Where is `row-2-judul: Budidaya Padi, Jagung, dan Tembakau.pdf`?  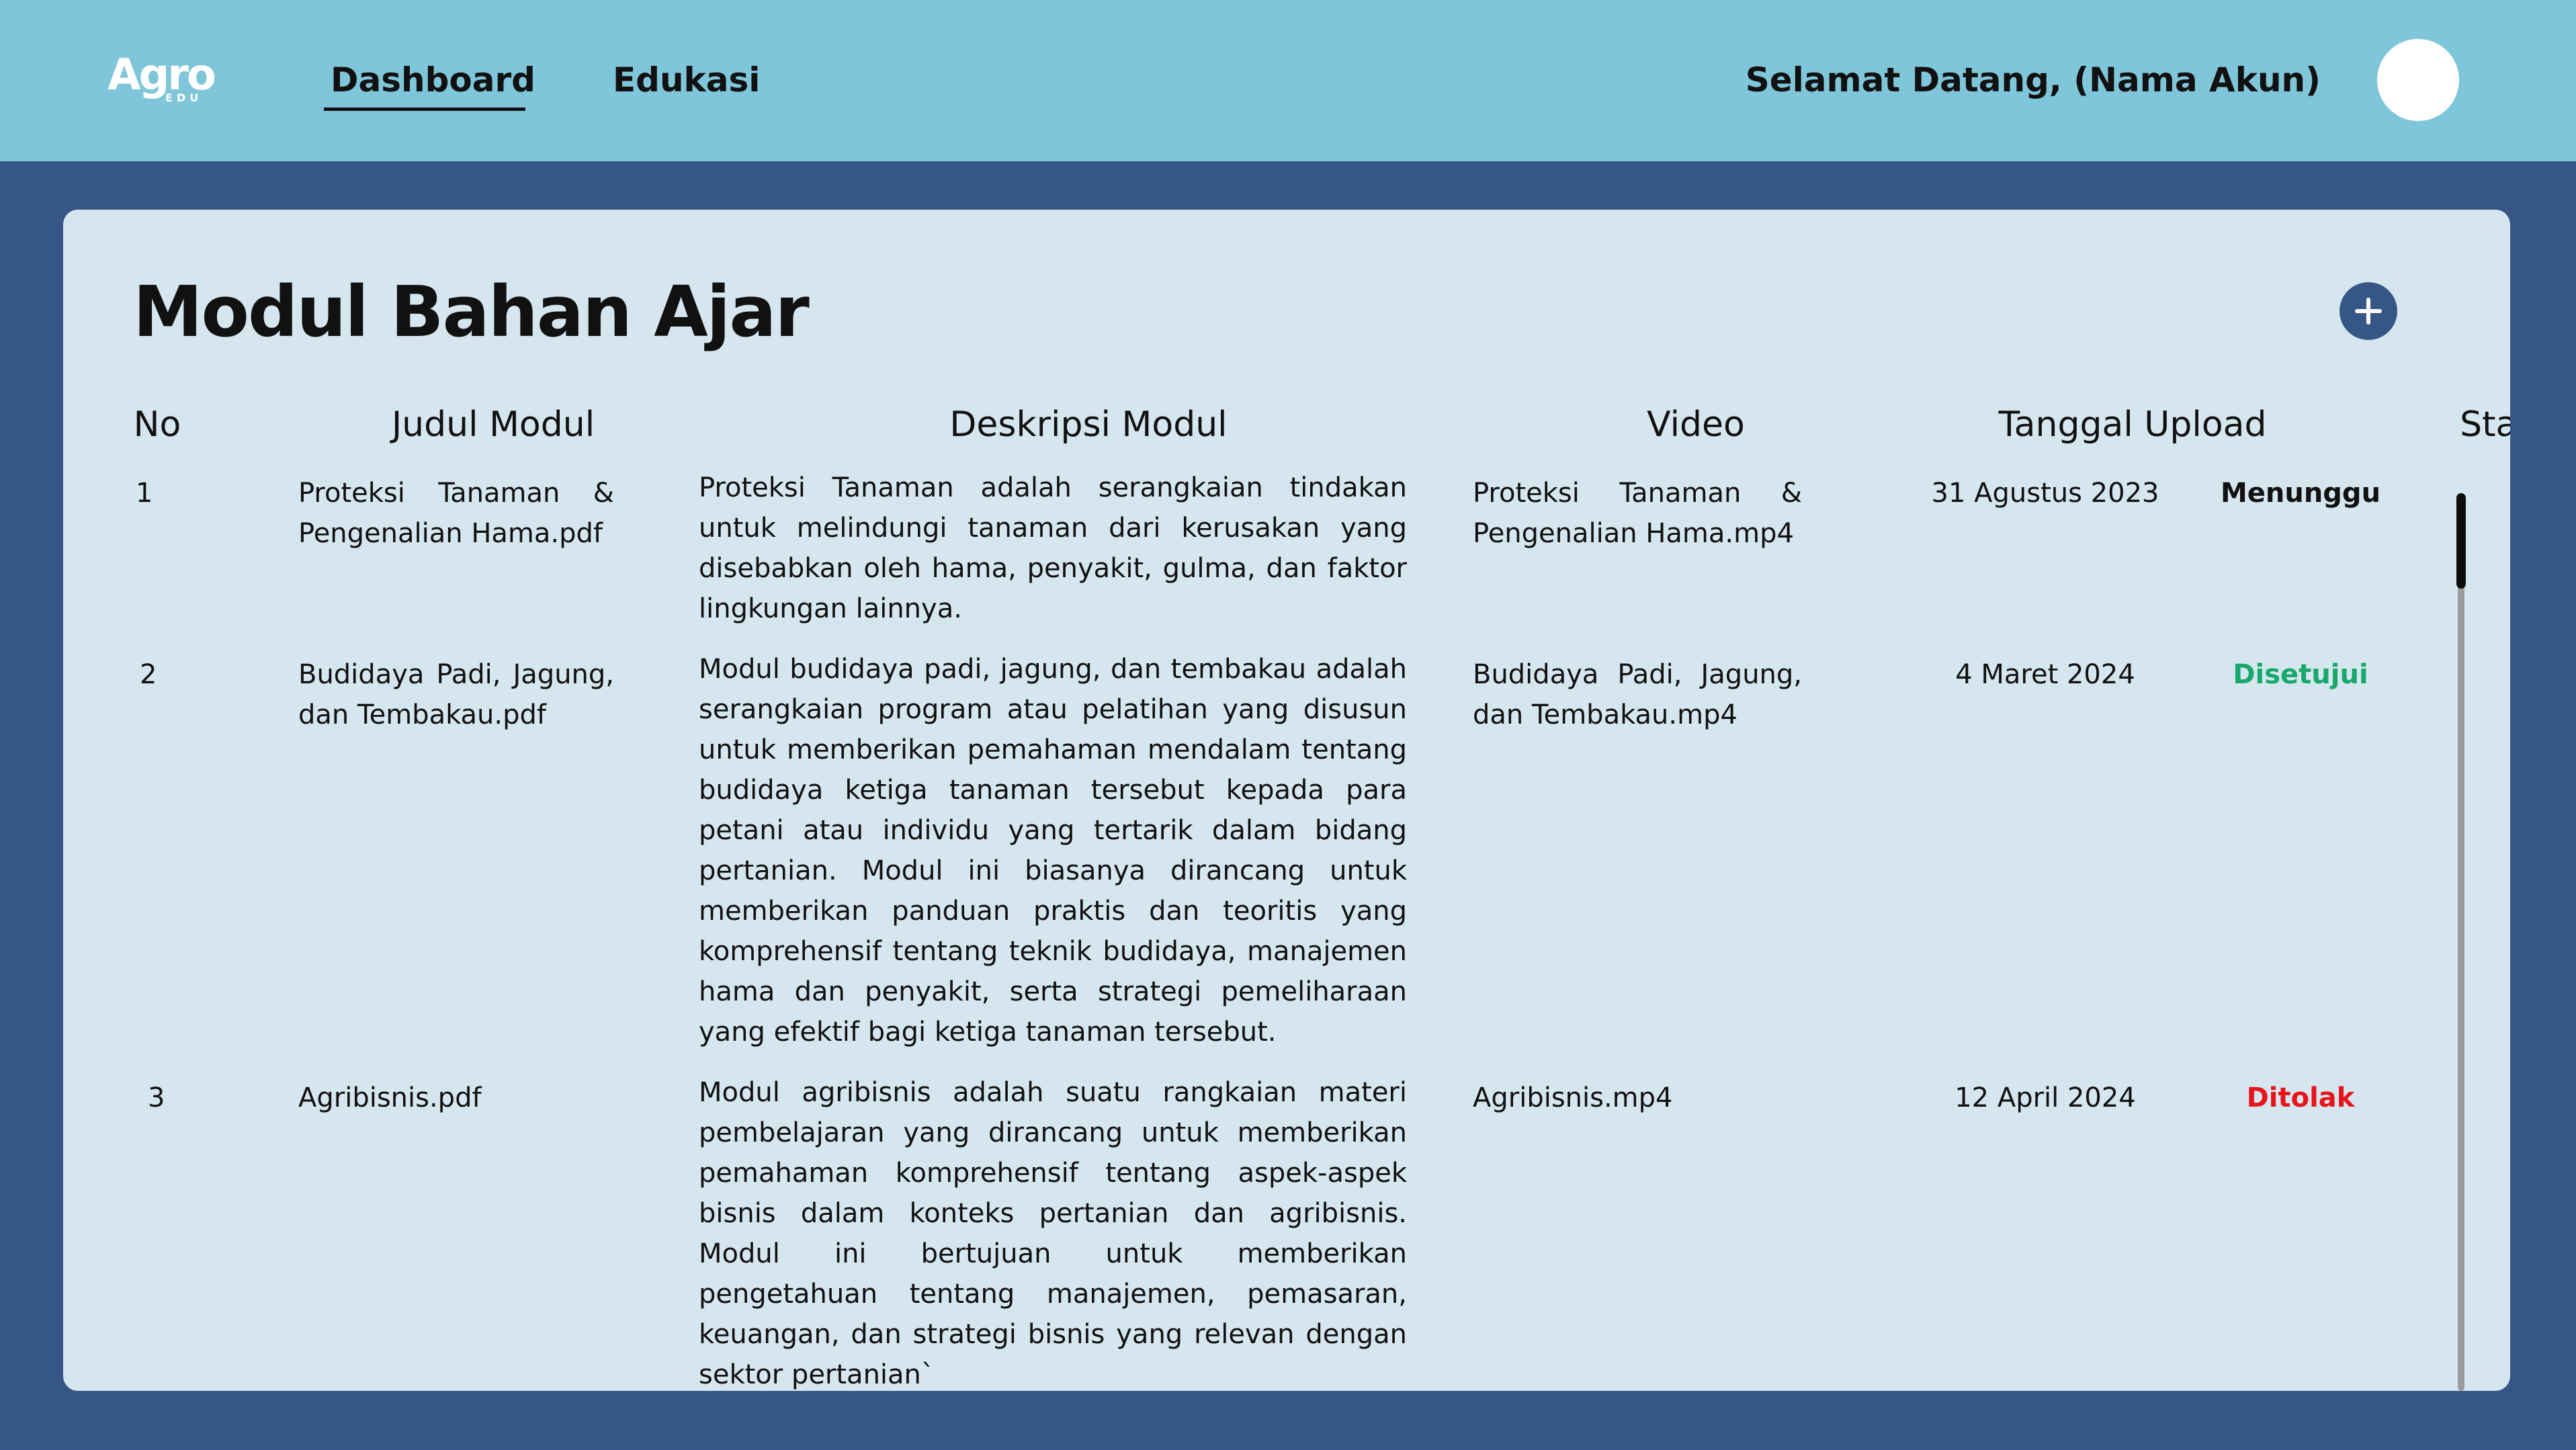 row-2-judul: Budidaya Padi, Jagung, dan Tembakau.pdf is located at coordinates (456, 694).